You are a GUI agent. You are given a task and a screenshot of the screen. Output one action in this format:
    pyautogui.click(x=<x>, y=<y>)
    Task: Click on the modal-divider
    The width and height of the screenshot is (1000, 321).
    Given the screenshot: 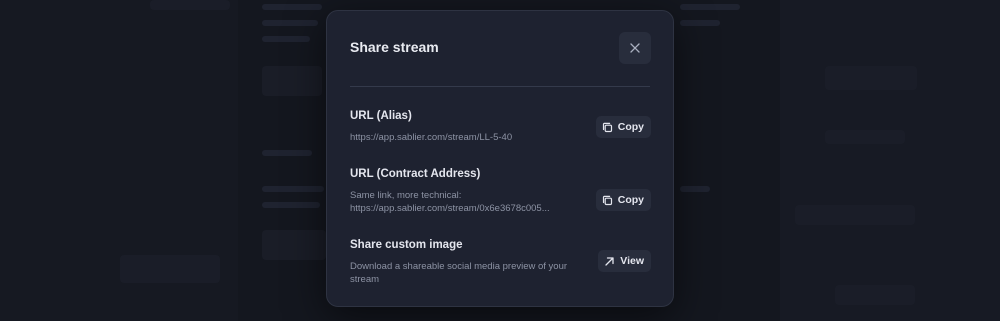 What is the action you would take?
    pyautogui.click(x=500, y=86)
    